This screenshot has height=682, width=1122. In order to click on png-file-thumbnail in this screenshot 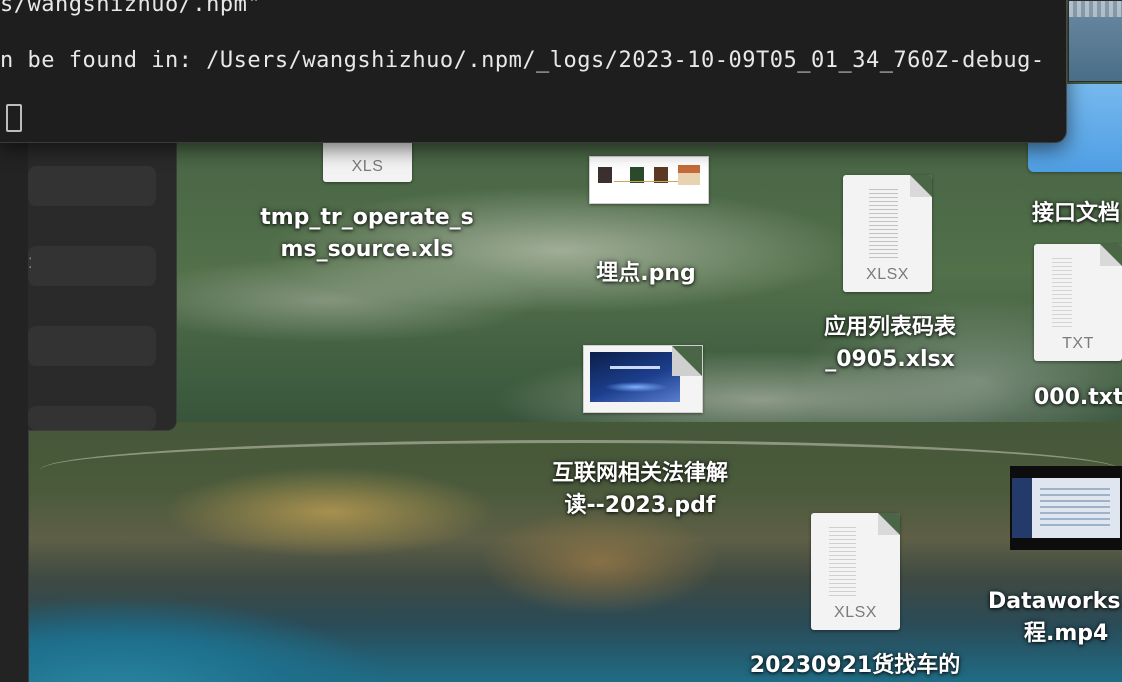, I will do `click(649, 180)`.